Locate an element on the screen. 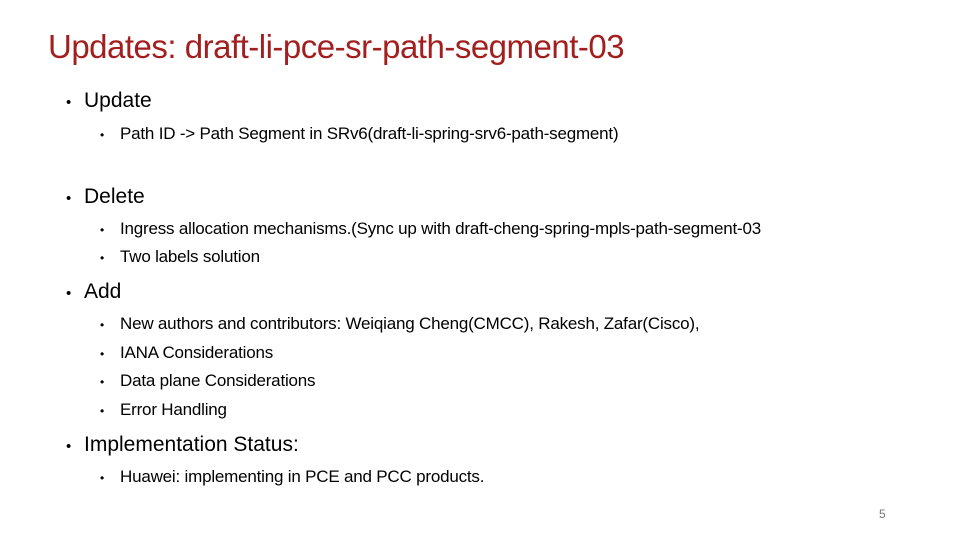 The width and height of the screenshot is (960, 540). section-heading-implementation-status: • Implementation Status: is located at coordinates (182, 445).